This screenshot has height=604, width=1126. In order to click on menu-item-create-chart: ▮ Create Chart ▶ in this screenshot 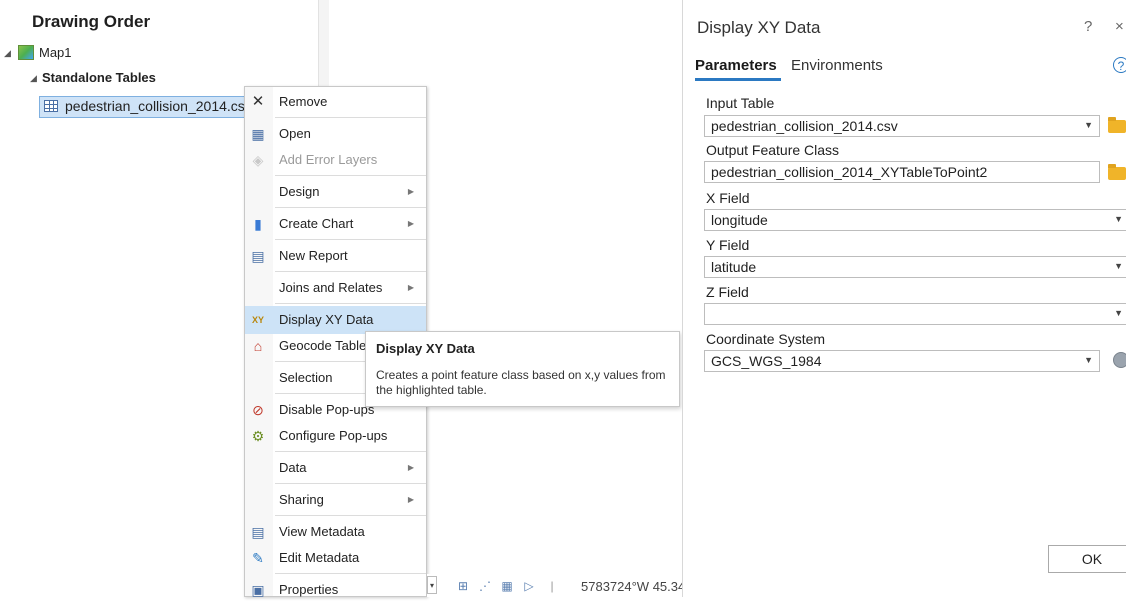, I will do `click(335, 224)`.